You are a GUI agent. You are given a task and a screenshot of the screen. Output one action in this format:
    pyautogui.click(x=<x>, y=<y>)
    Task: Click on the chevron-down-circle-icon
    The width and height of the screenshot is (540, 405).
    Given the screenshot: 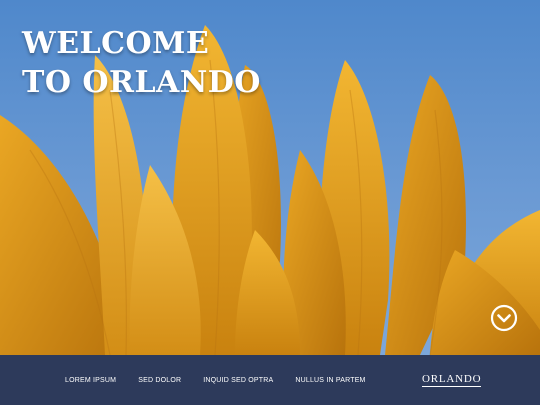 What is the action you would take?
    pyautogui.click(x=504, y=318)
    